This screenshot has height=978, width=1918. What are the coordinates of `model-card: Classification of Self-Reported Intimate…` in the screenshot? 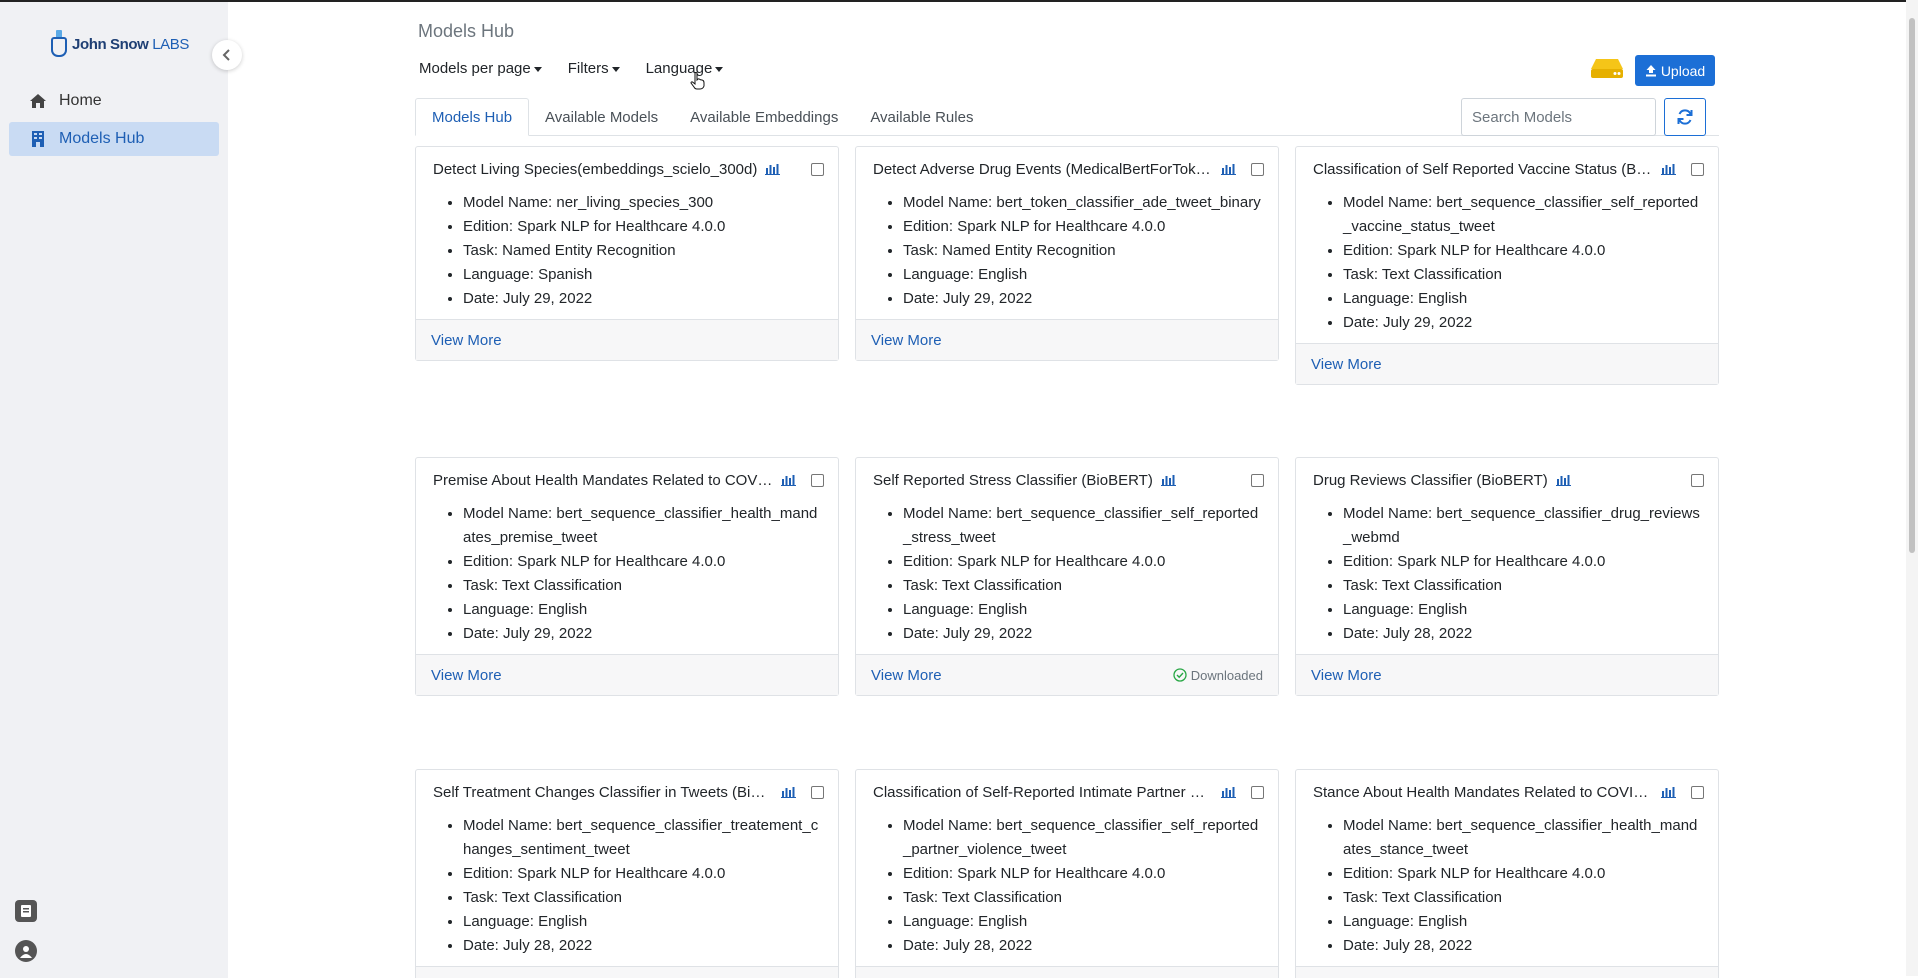 It's located at (1067, 873).